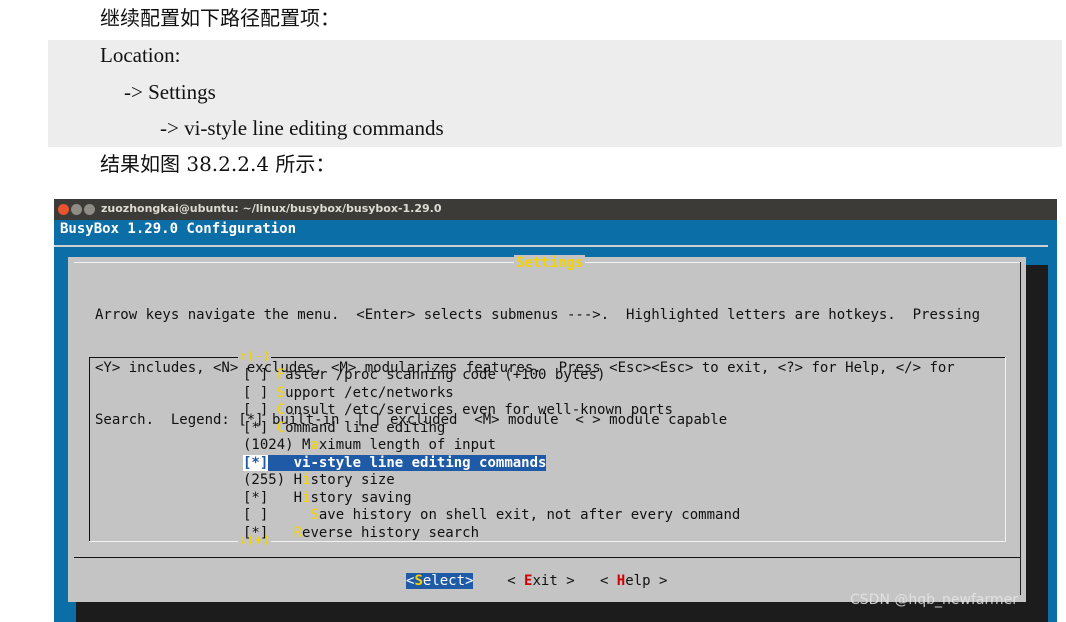 Image resolution: width=1066 pixels, height=622 pixels. I want to click on exit-label: xit, so click(545, 581).